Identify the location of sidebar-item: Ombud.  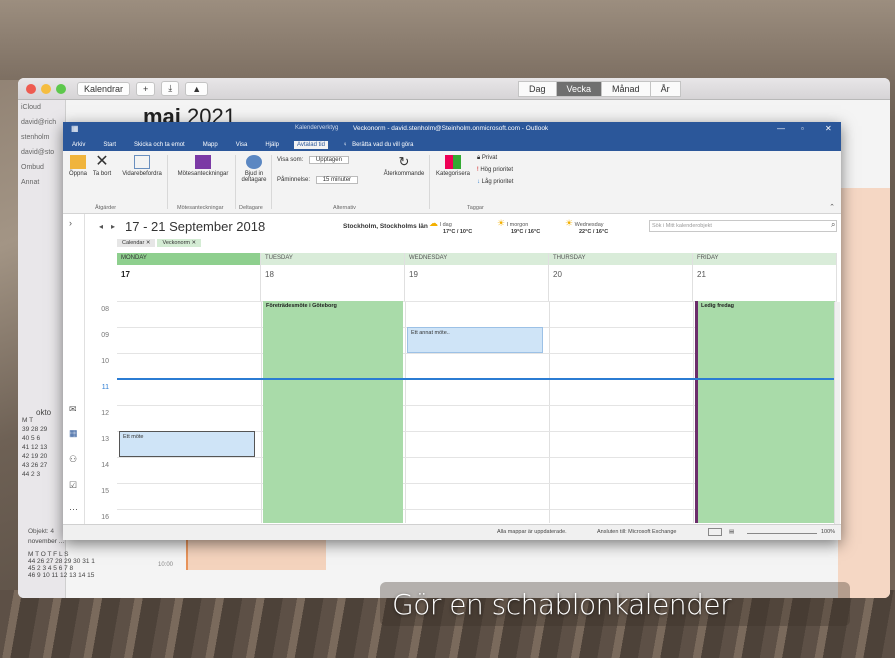
(41, 167).